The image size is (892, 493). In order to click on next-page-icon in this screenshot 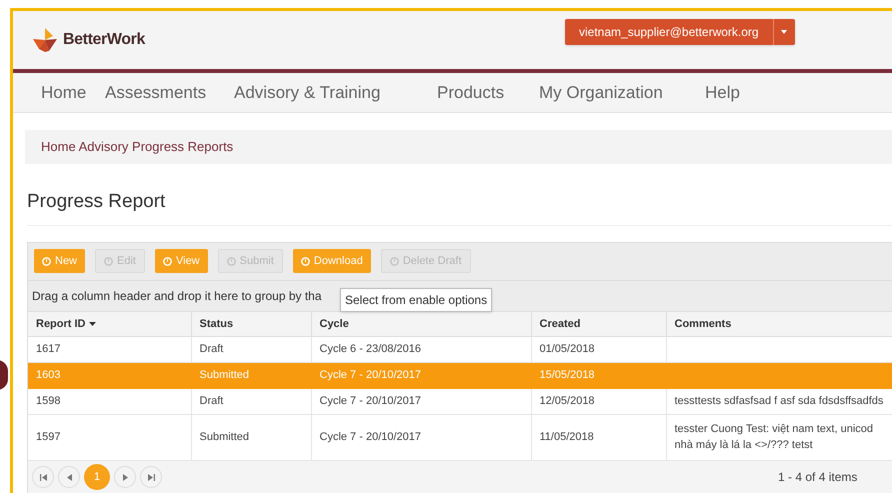, I will do `click(125, 477)`.